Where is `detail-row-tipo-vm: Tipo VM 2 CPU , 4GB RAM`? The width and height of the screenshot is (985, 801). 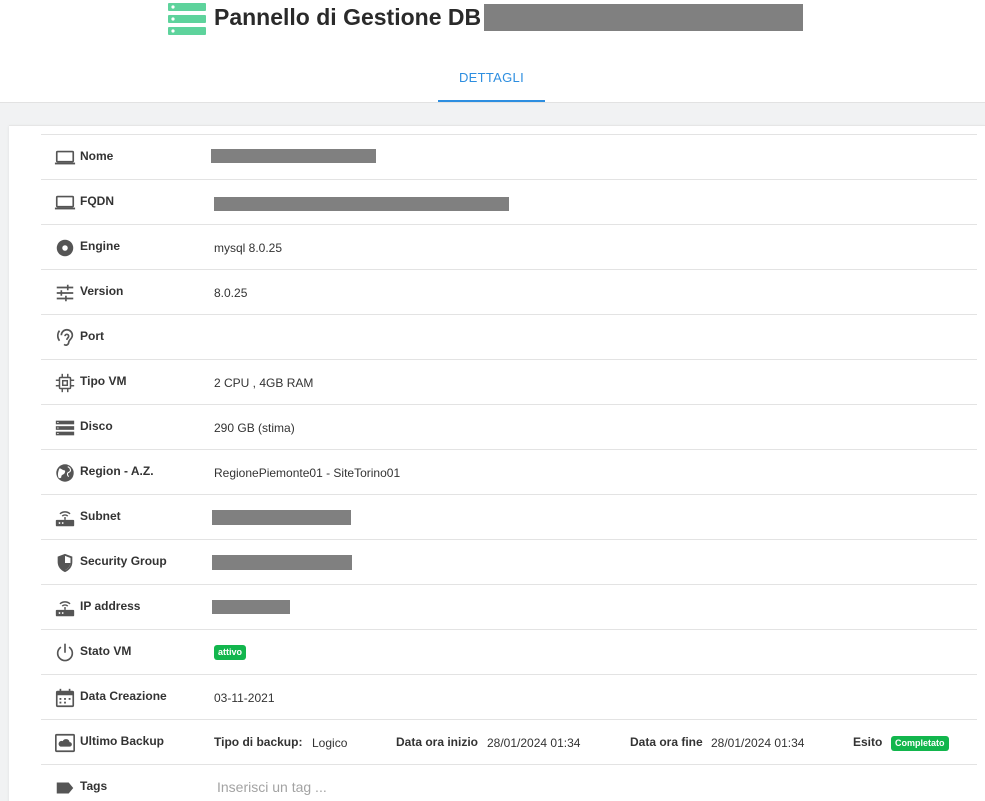 detail-row-tipo-vm: Tipo VM 2 CPU , 4GB RAM is located at coordinates (509, 381).